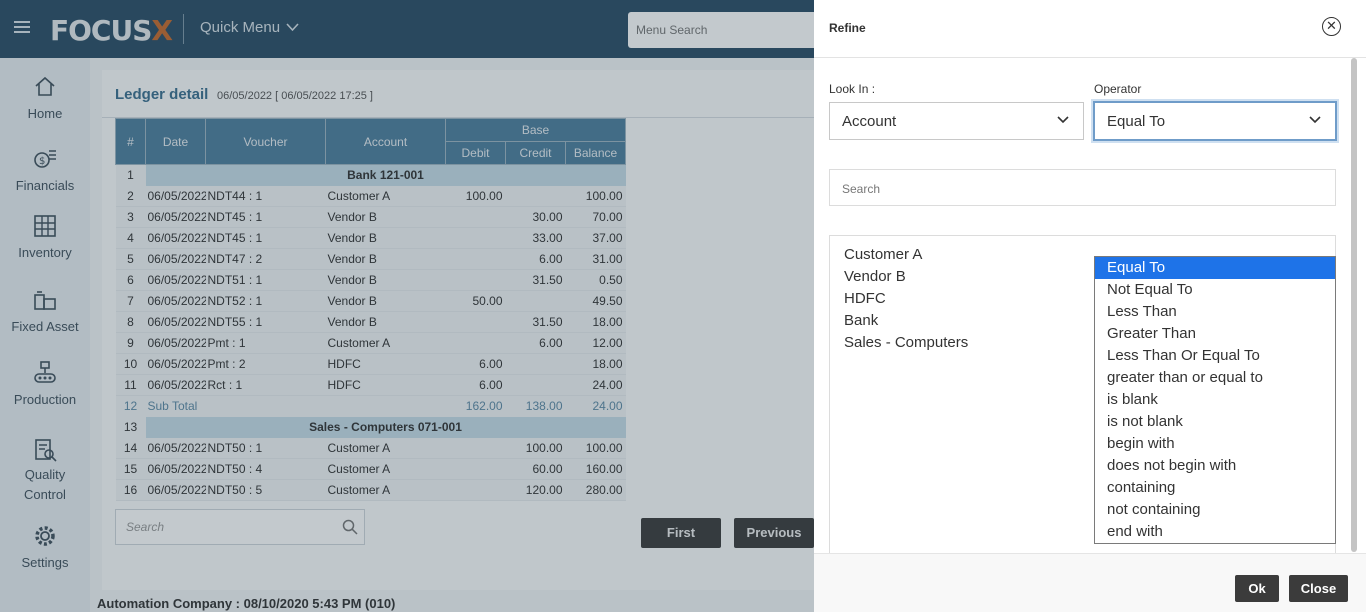 The image size is (1366, 612). Describe the element at coordinates (1215, 356) in the screenshot. I see `operator-option: Less Than Or Equal To` at that location.